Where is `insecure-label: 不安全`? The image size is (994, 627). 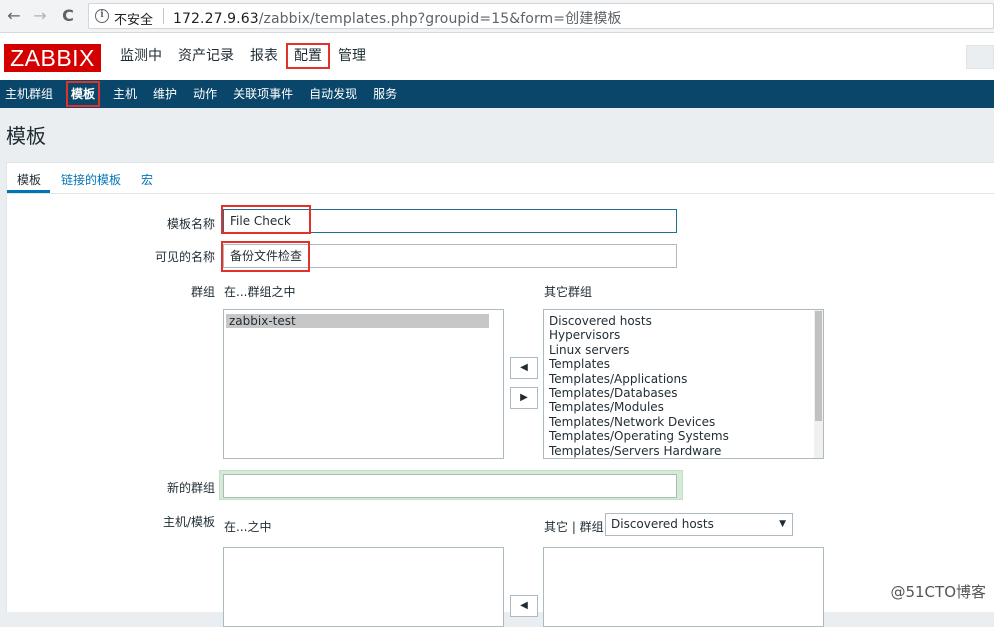
insecure-label: 不安全 is located at coordinates (133, 18).